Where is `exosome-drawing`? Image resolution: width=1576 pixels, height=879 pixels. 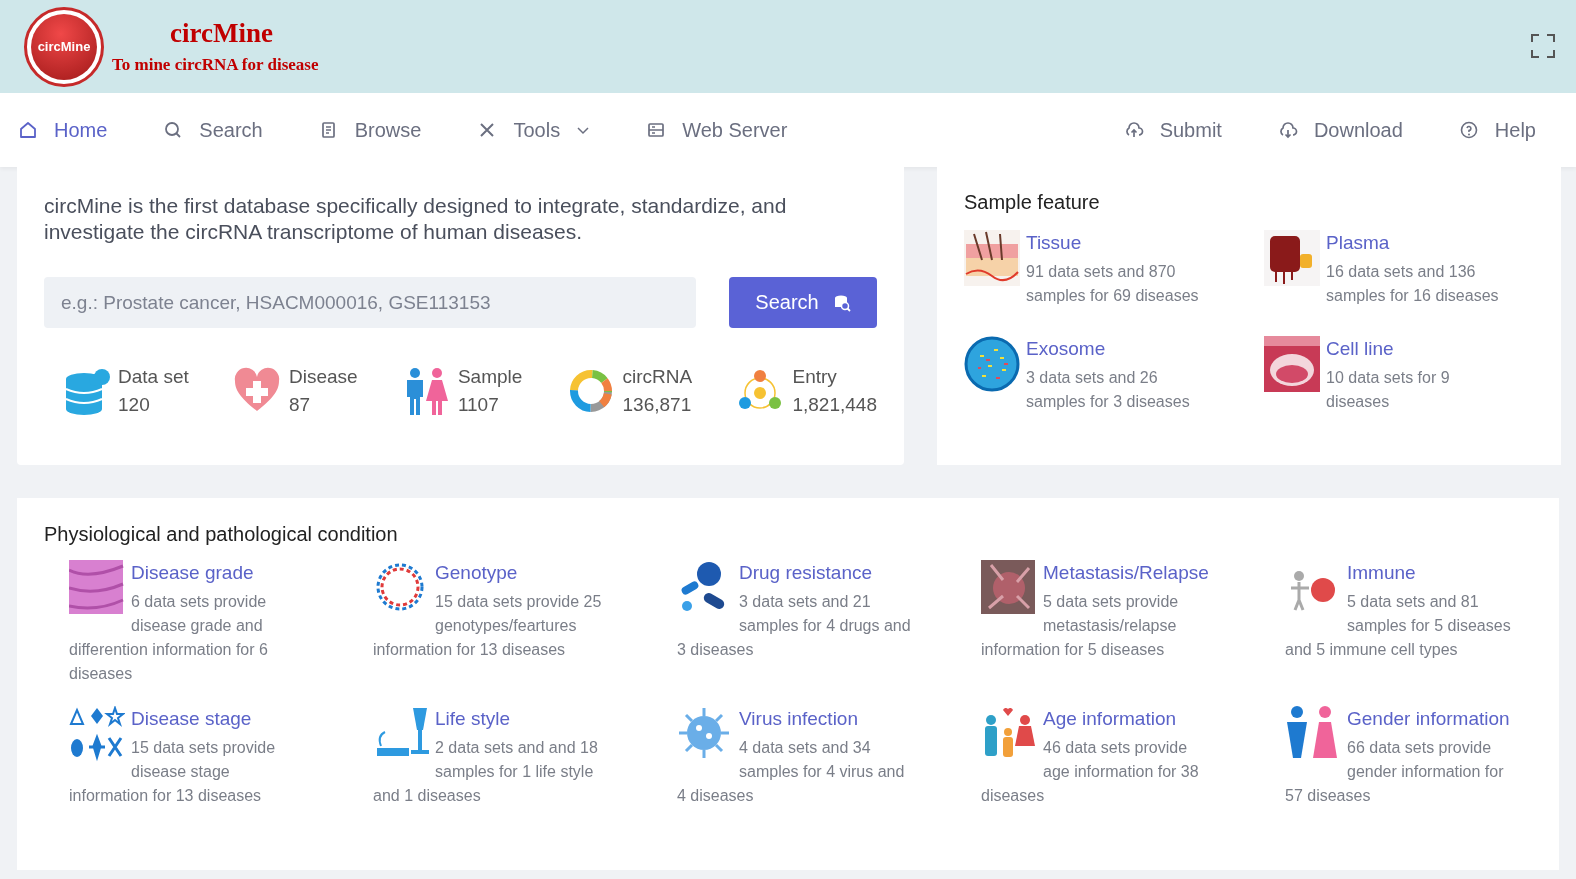
exosome-drawing is located at coordinates (992, 364).